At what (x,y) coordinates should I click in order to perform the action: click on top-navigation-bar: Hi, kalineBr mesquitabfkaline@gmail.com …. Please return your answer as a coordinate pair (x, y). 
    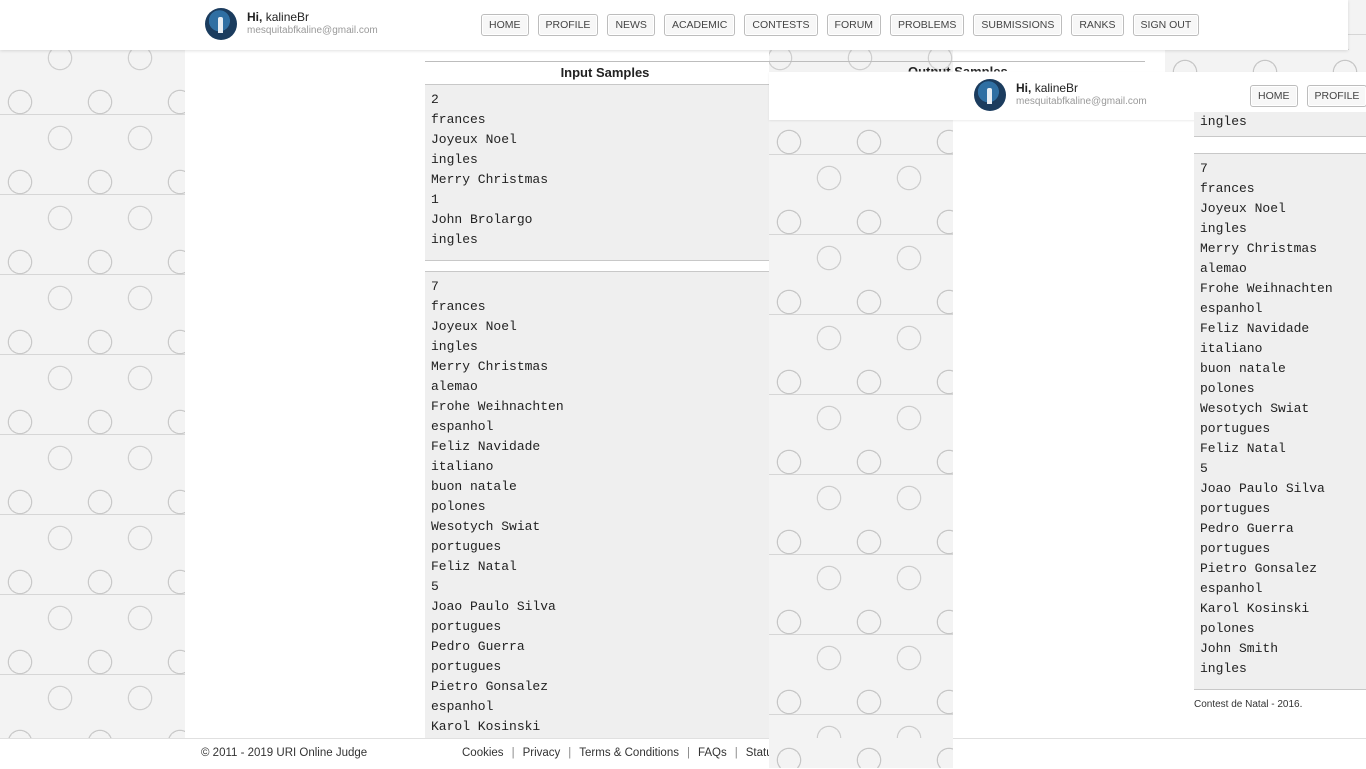
    Looking at the image, I should click on (674, 25).